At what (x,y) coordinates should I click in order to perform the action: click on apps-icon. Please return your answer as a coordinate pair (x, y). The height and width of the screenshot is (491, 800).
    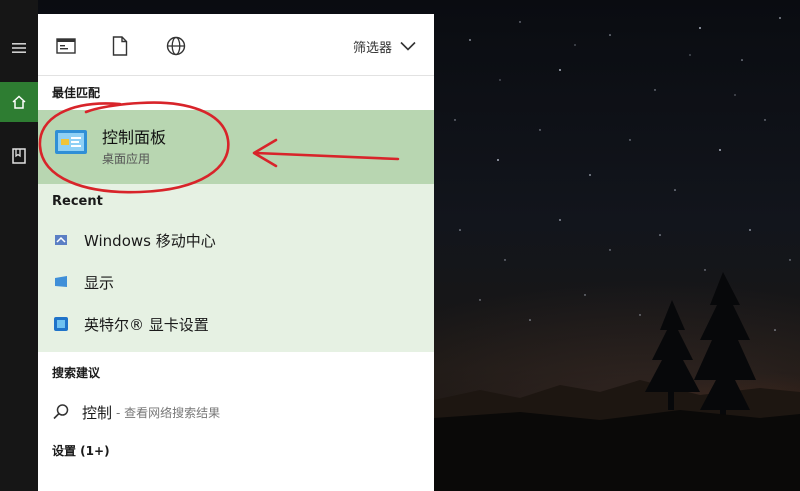
    Looking at the image, I should click on (66, 46).